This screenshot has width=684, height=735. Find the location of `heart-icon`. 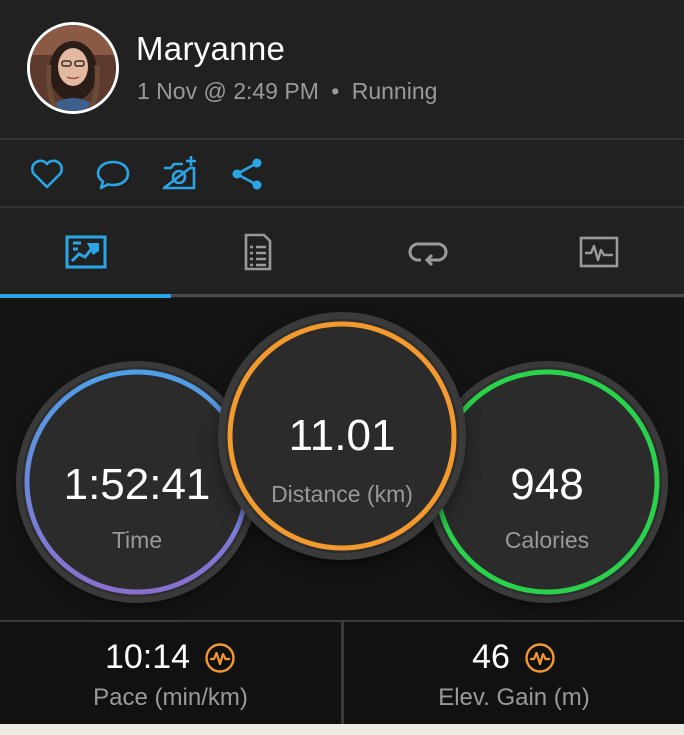

heart-icon is located at coordinates (47, 174).